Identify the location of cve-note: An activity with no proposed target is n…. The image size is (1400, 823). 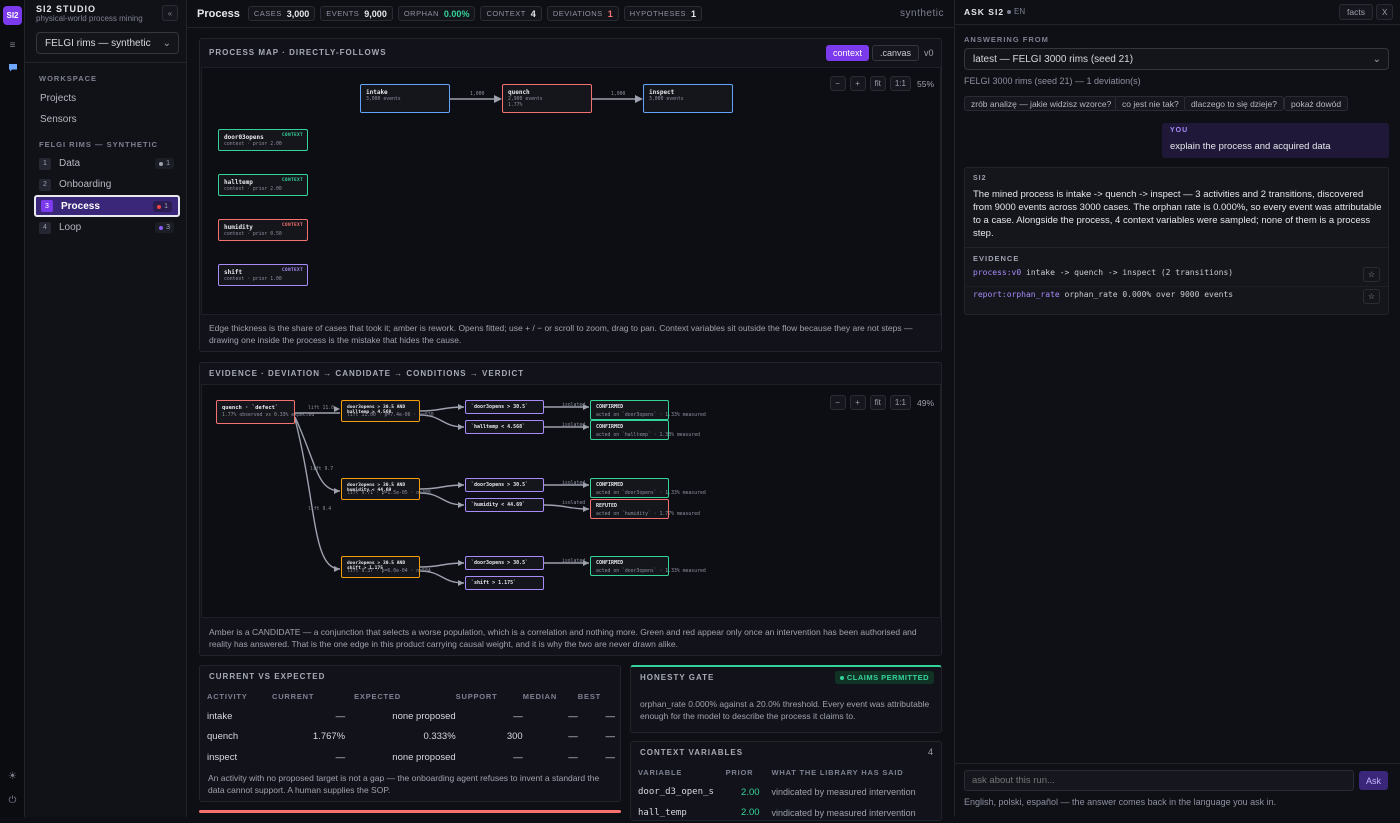
(410, 784).